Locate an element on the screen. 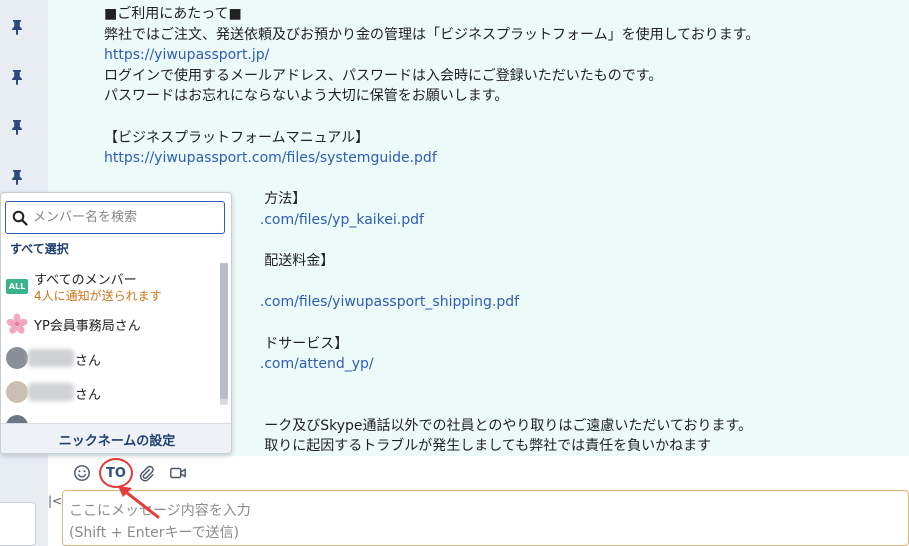  nickname-settings-button: ニックネームの設定 is located at coordinates (116, 438).